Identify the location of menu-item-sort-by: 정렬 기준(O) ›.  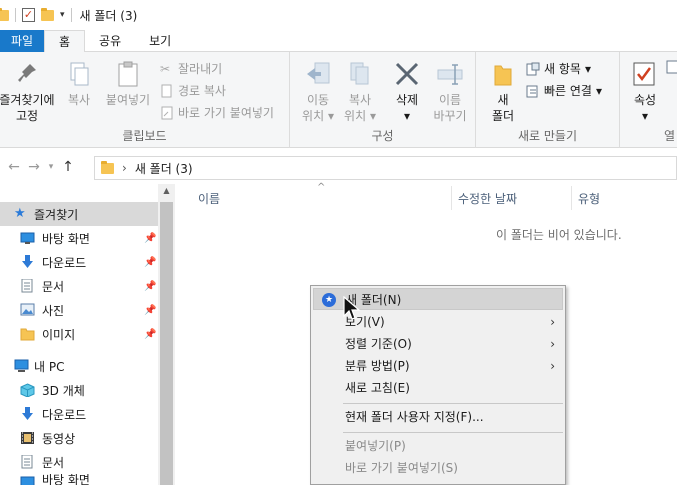
(438, 344).